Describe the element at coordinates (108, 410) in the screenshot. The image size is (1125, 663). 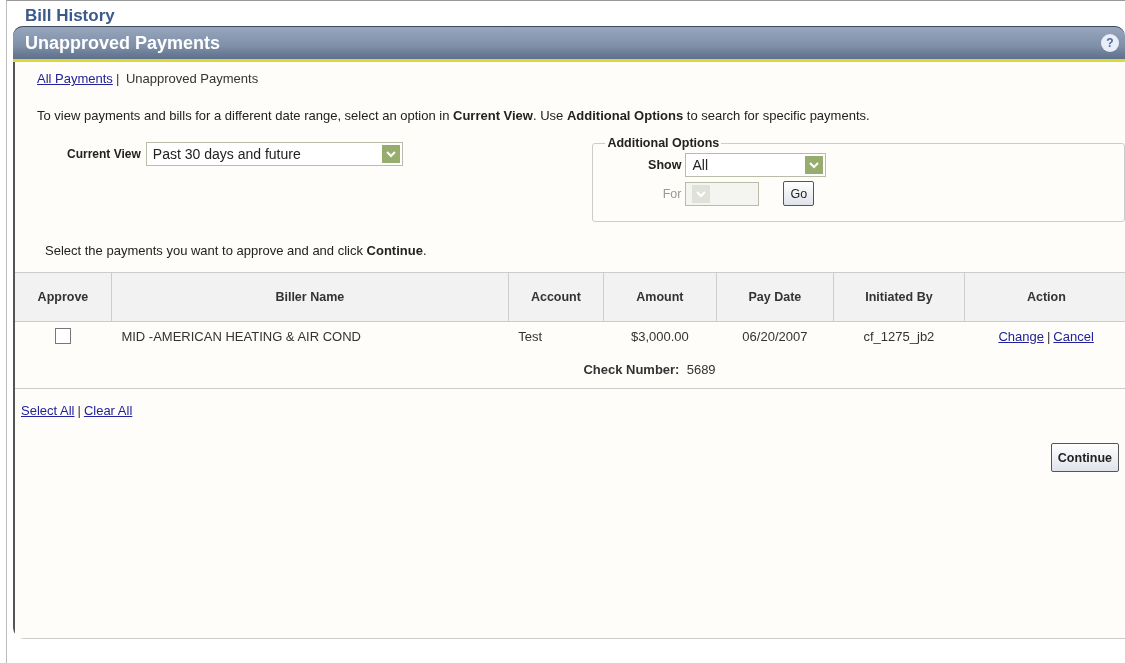
I see `bulk-link: Clear All` at that location.